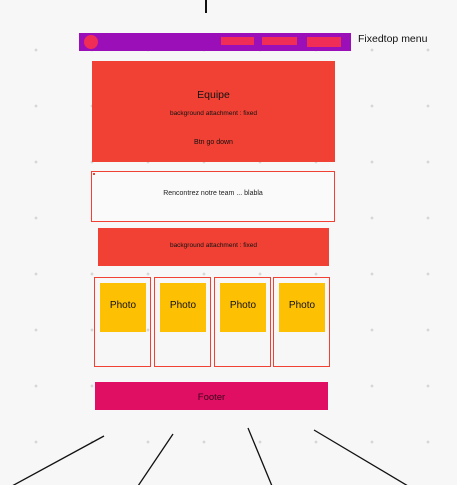 The image size is (457, 485). I want to click on hero-title: Equipe, so click(213, 95).